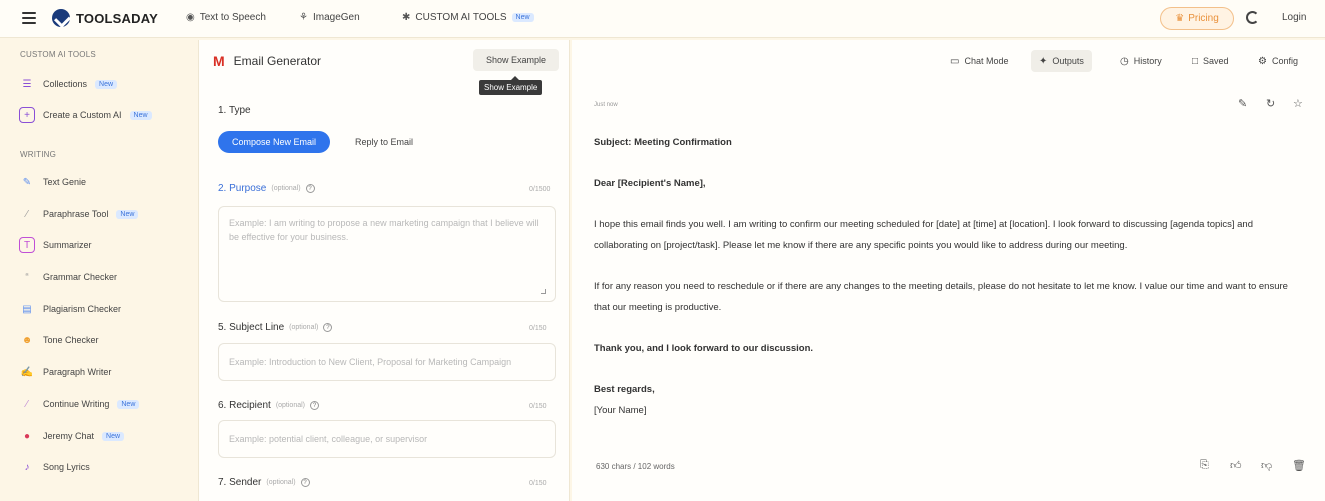  Describe the element at coordinates (1252, 17) in the screenshot. I see `theme-toggle-icon` at that location.